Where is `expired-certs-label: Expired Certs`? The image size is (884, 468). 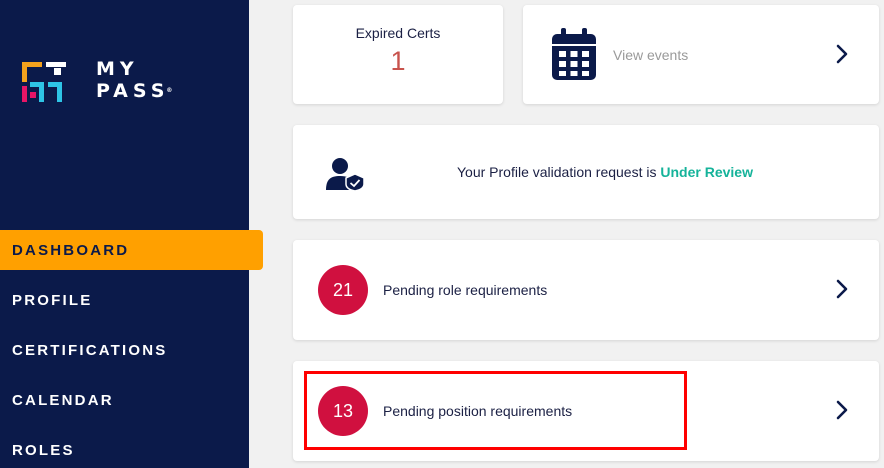
expired-certs-label: Expired Certs is located at coordinates (398, 33).